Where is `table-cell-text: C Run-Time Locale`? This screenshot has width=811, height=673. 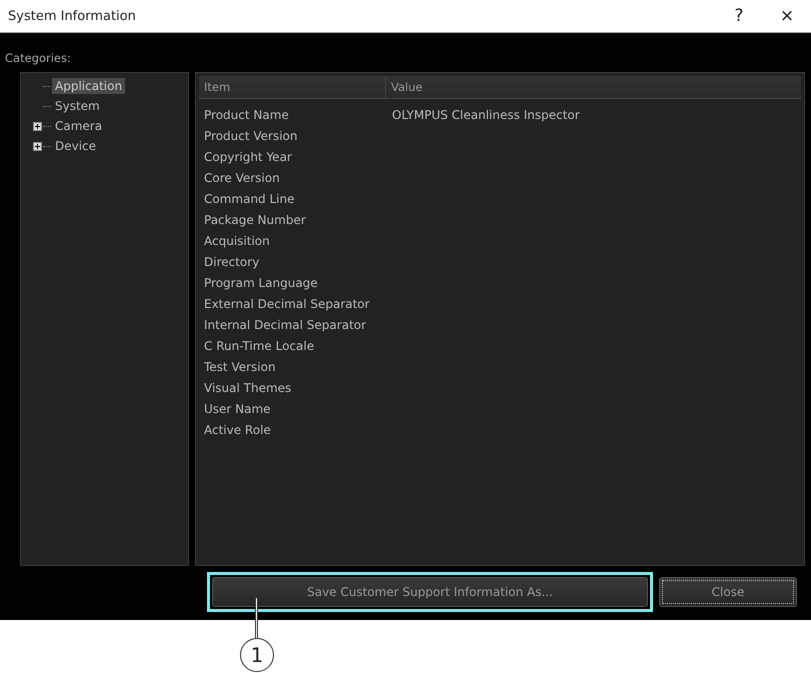 table-cell-text: C Run-Time Locale is located at coordinates (259, 345).